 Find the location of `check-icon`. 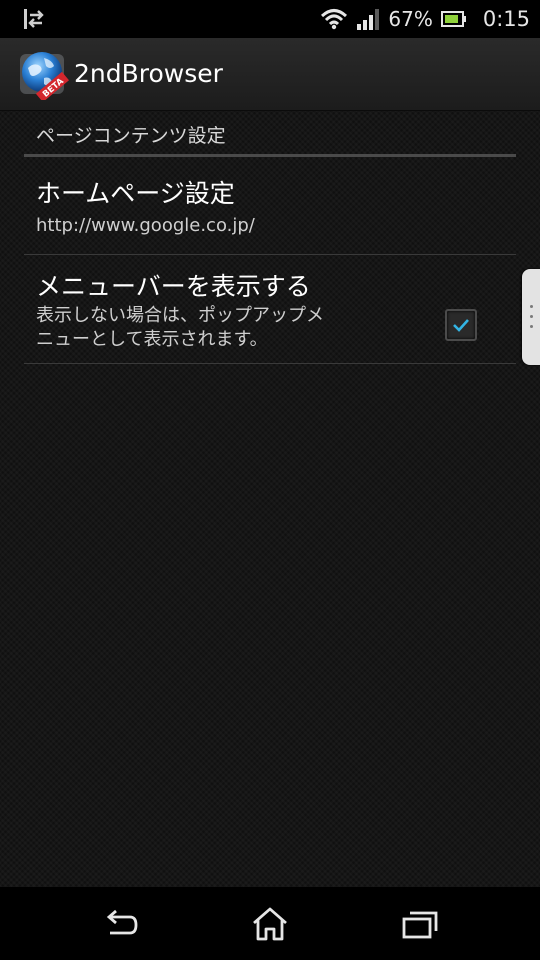

check-icon is located at coordinates (461, 325).